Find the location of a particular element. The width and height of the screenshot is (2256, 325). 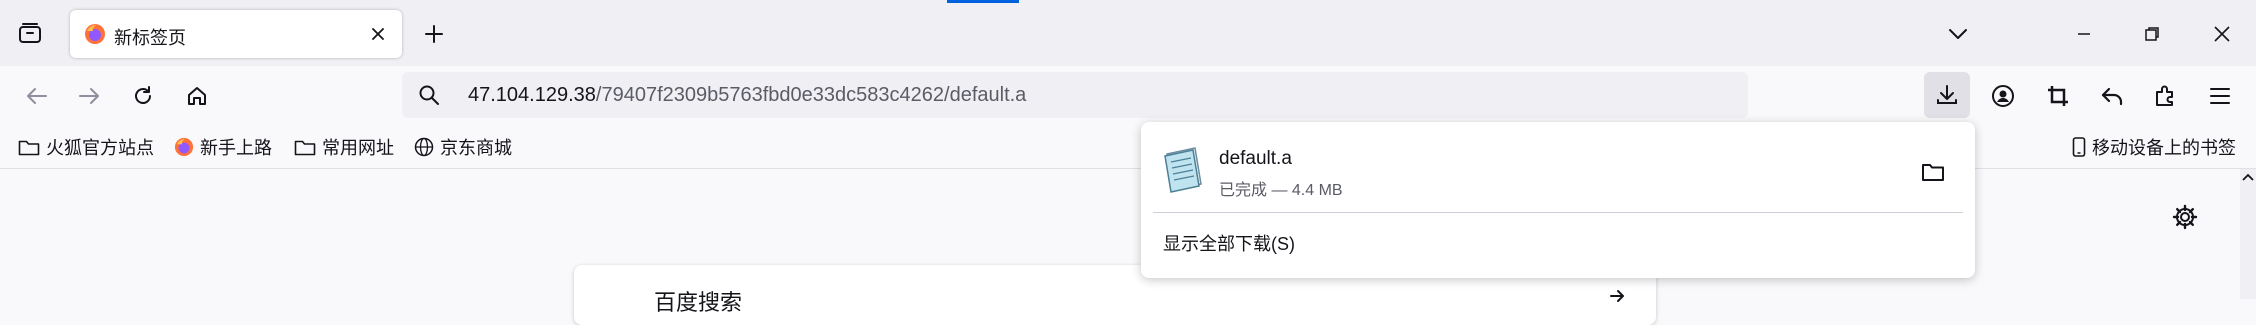

download-item: default.a 已完成 — 4.4 MB is located at coordinates (1558, 172).